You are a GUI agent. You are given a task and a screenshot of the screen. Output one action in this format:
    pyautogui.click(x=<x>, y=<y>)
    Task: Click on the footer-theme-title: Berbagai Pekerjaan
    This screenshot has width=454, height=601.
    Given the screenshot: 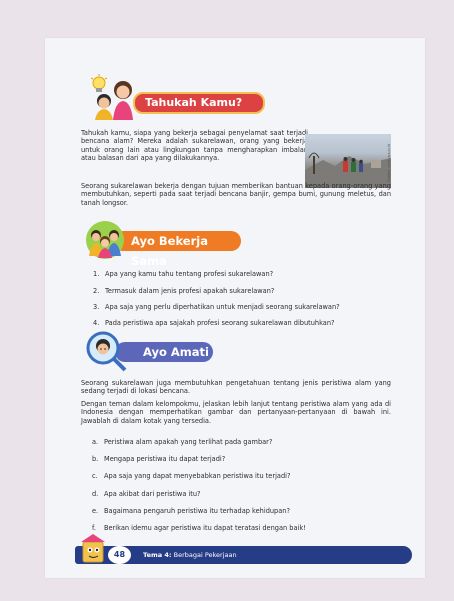 What is the action you would take?
    pyautogui.click(x=205, y=555)
    